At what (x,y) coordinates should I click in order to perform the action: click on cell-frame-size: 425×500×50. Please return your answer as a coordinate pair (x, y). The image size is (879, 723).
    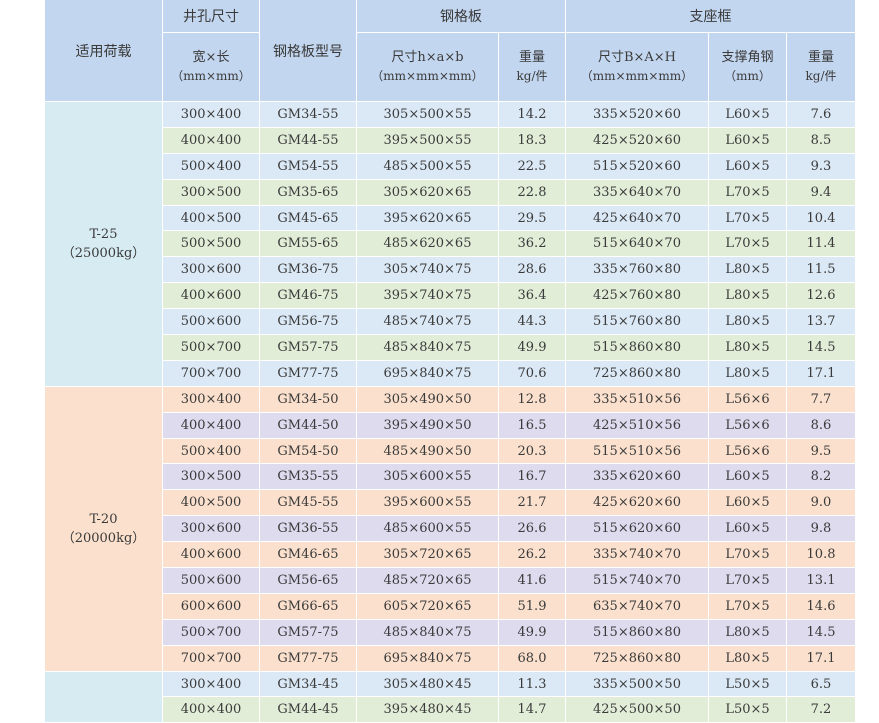
    Looking at the image, I should click on (637, 709).